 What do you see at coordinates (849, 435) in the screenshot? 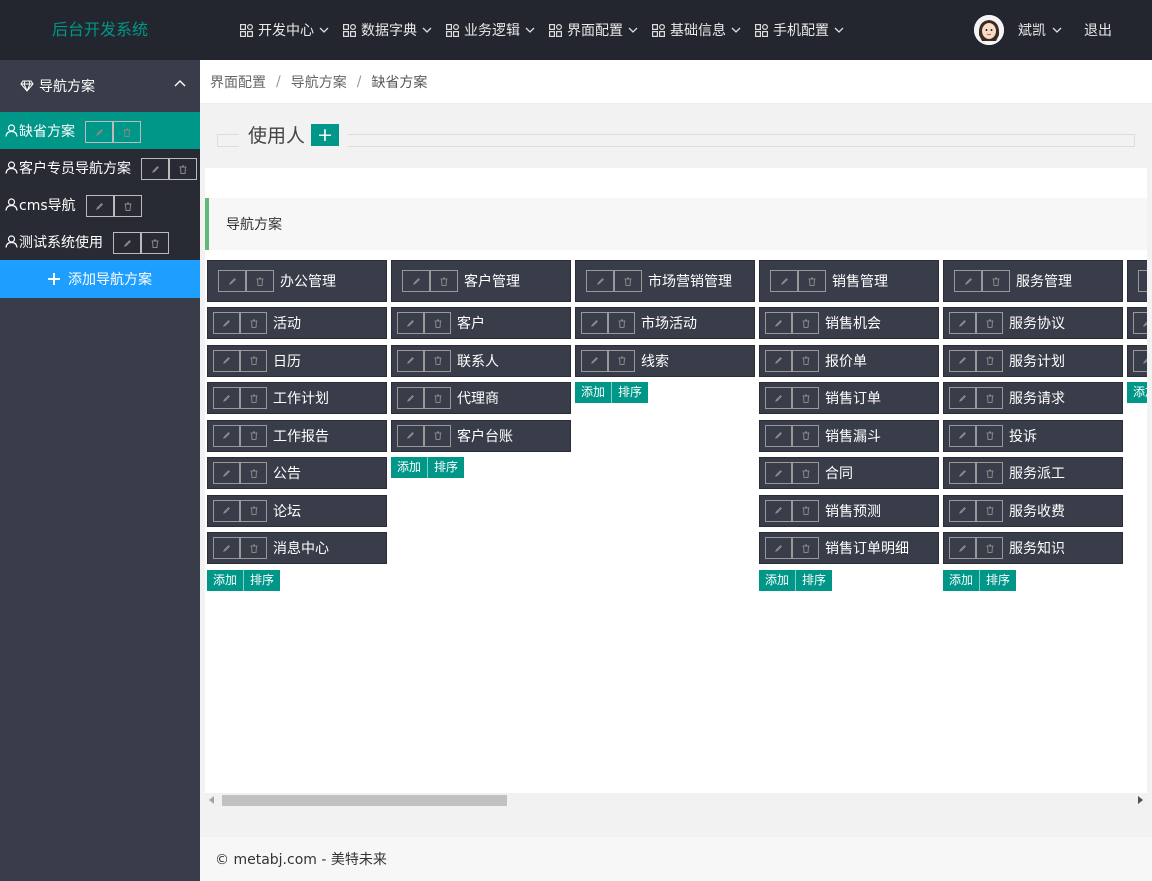
I see `nav-item: 销售漏斗` at bounding box center [849, 435].